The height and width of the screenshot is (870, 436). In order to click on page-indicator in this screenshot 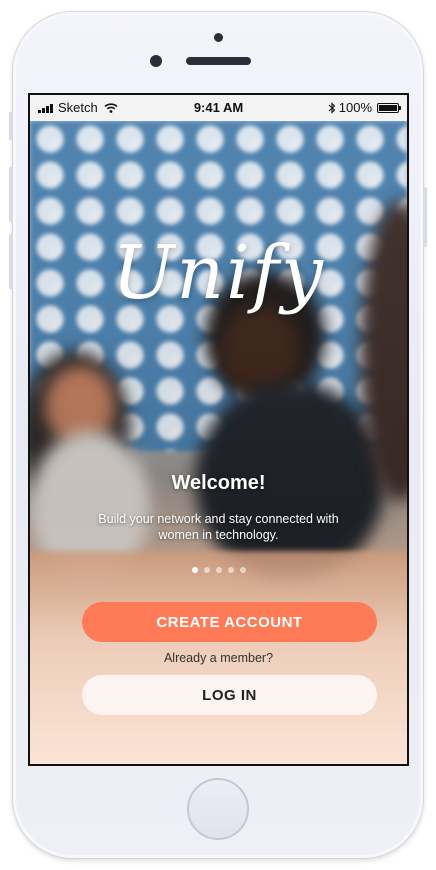, I will do `click(218, 570)`.